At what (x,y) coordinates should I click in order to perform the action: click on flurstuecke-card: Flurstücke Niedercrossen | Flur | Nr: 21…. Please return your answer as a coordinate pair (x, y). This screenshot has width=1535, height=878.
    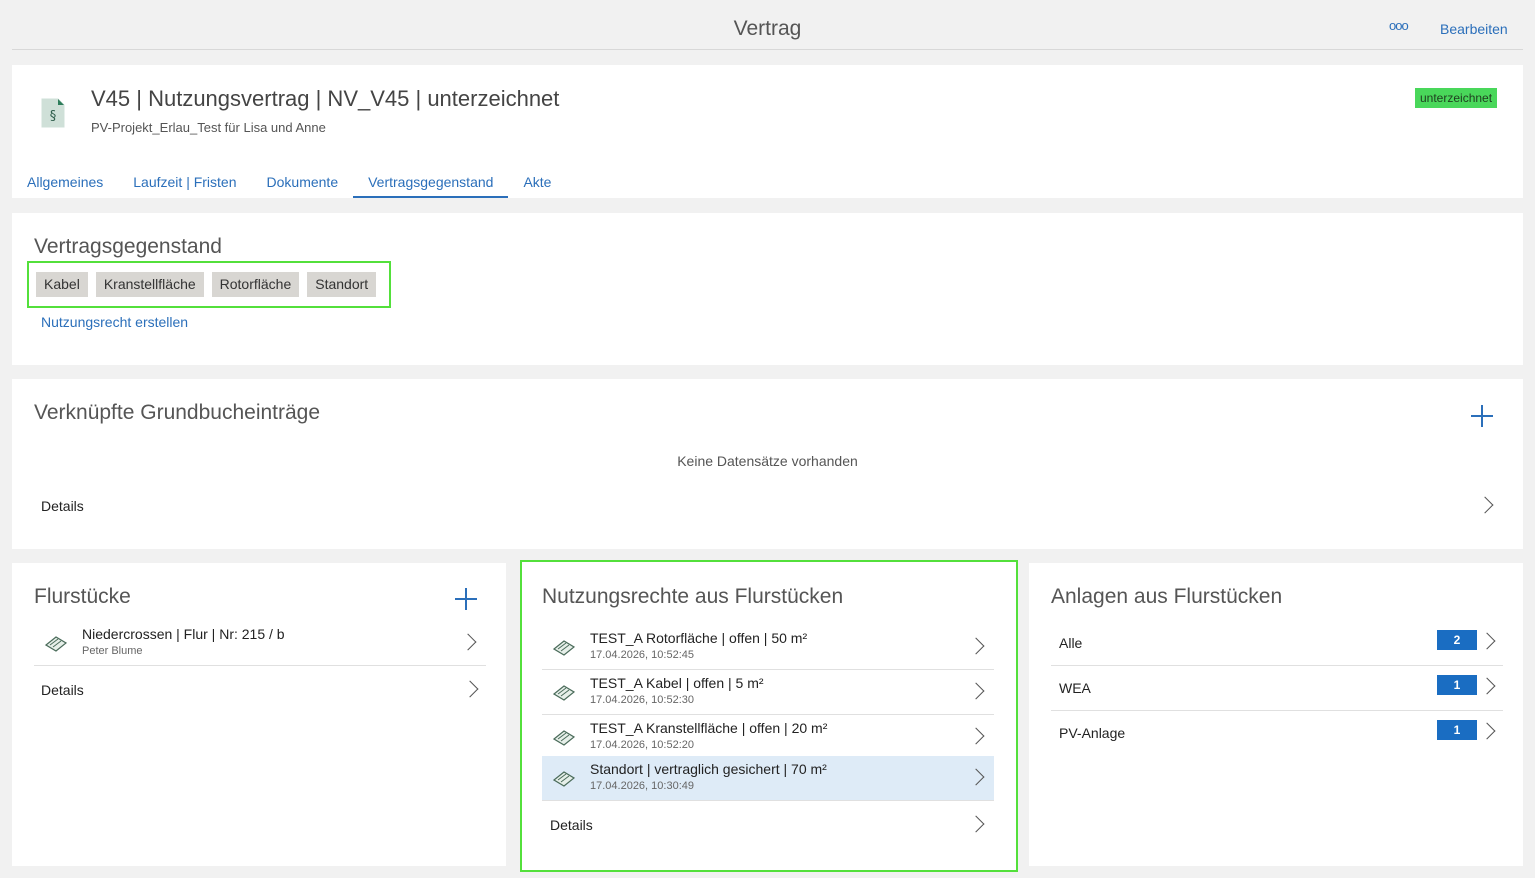
    Looking at the image, I should click on (259, 714).